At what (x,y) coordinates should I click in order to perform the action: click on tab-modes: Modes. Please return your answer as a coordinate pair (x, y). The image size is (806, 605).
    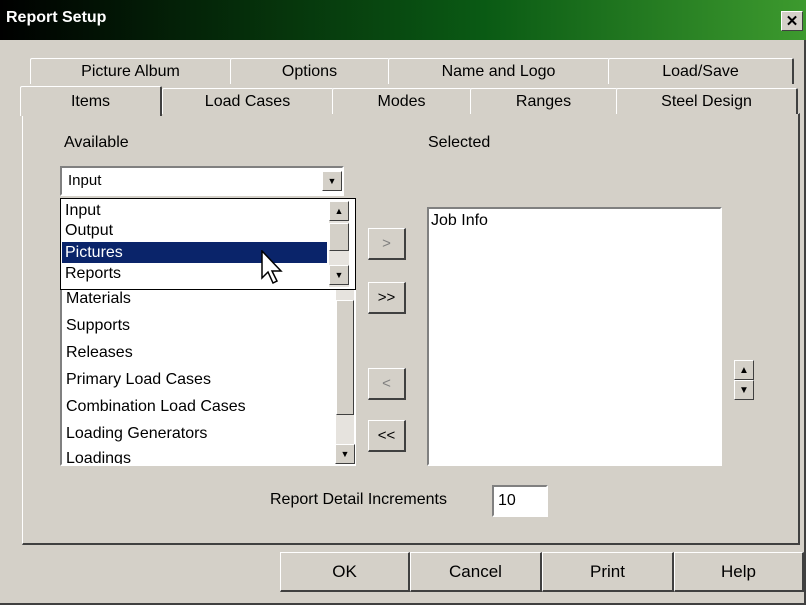
    Looking at the image, I should click on (402, 101).